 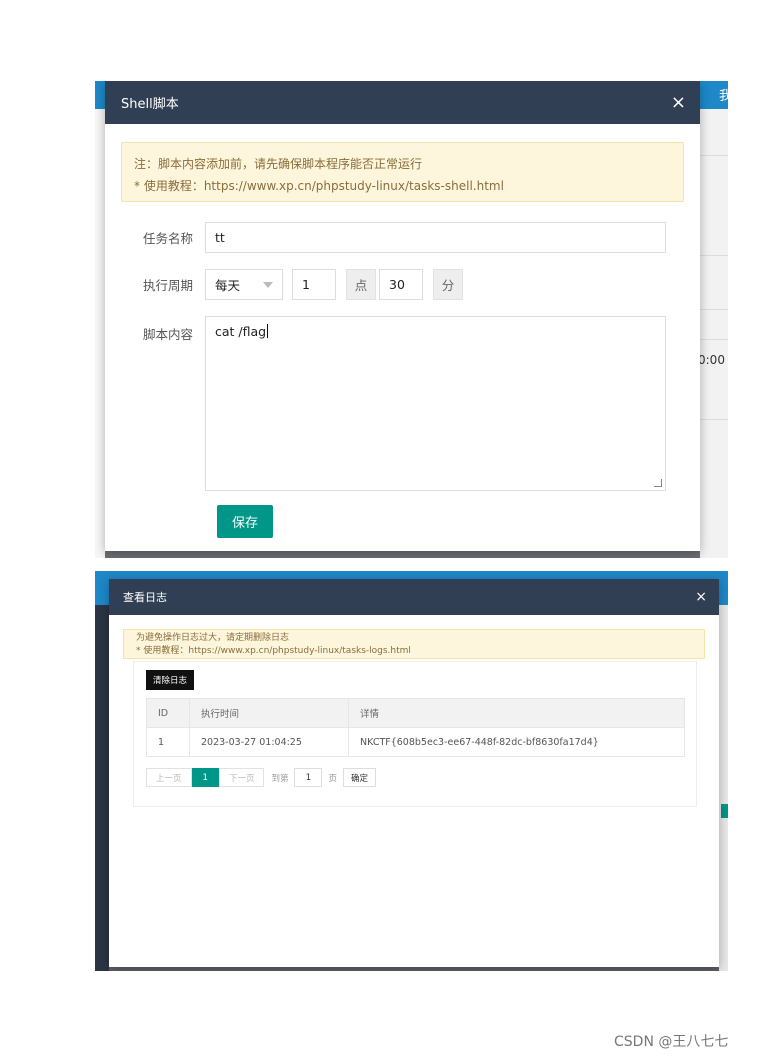 What do you see at coordinates (435, 237) in the screenshot?
I see `task-name-input: tt` at bounding box center [435, 237].